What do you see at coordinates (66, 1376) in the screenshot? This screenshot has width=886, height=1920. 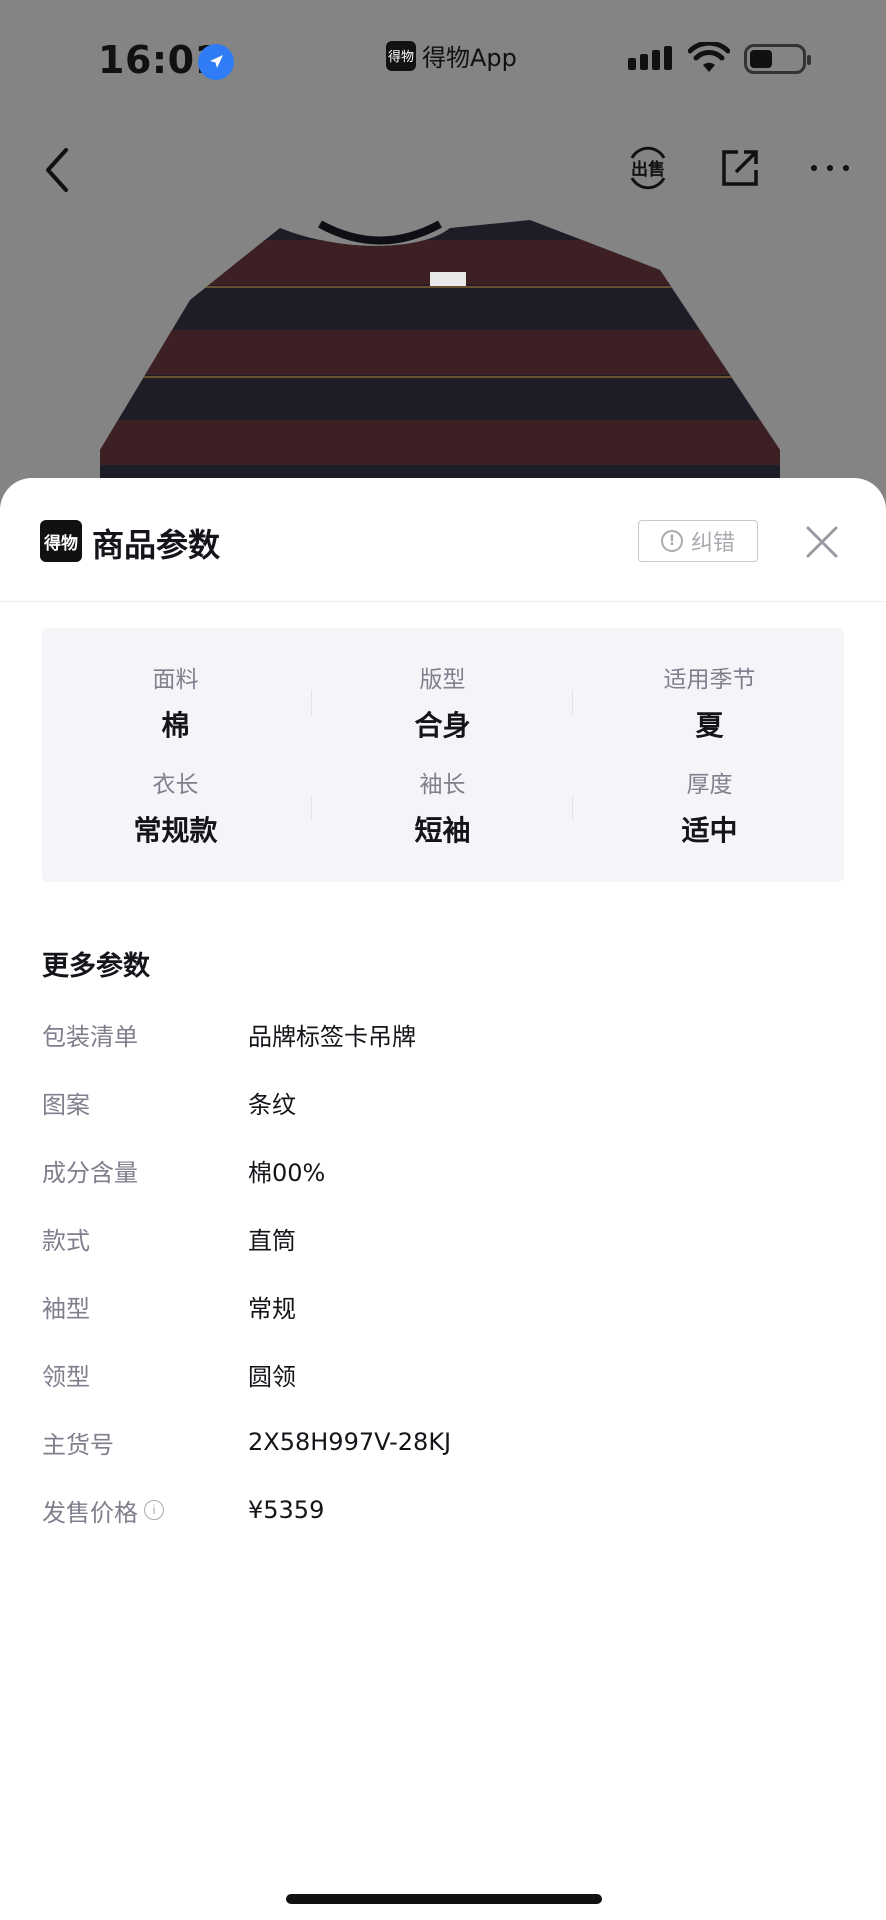 I see `spec-key: 领型` at bounding box center [66, 1376].